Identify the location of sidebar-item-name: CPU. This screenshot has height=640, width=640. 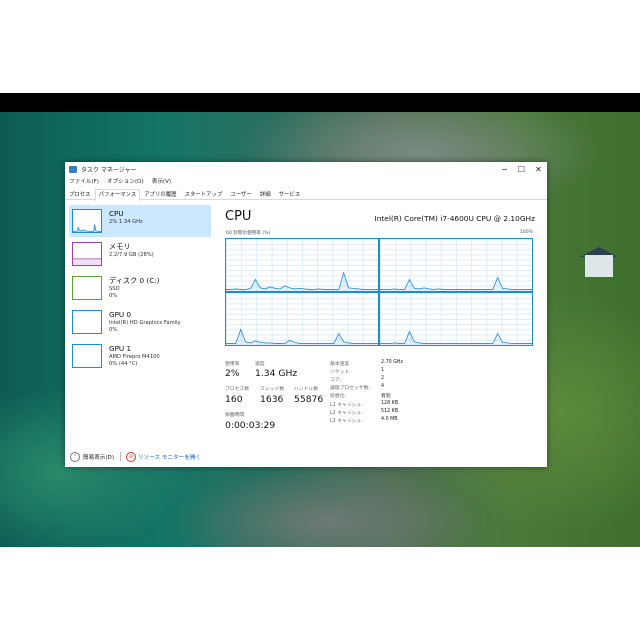
(116, 213).